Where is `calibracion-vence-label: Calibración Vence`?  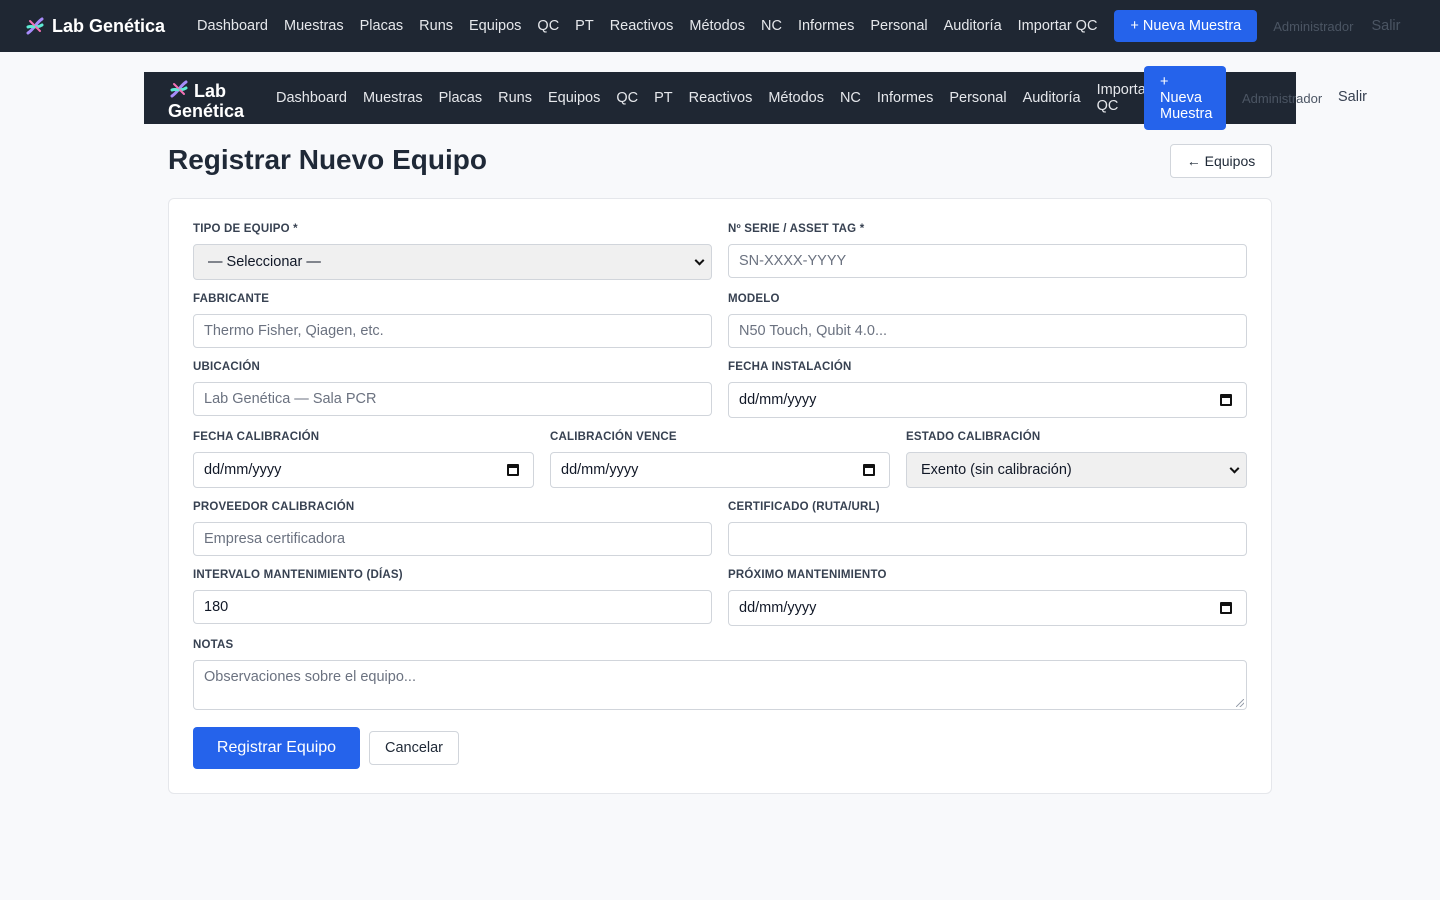 calibracion-vence-label: Calibración Vence is located at coordinates (613, 437).